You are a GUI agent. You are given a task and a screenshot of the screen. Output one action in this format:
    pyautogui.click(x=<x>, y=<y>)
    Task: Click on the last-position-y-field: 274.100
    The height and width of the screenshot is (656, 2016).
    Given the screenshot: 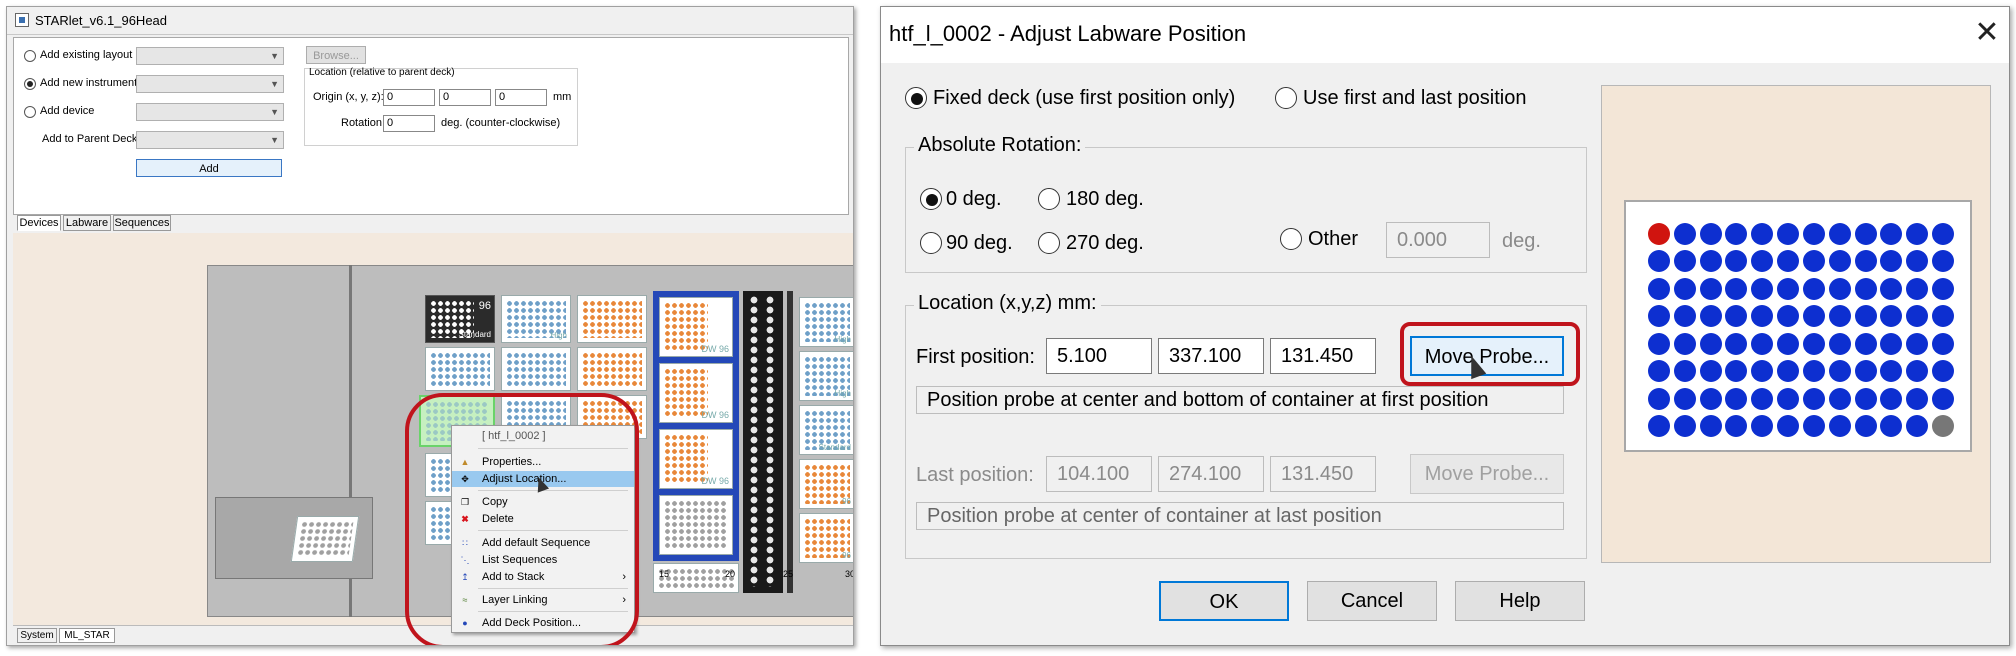 What is the action you would take?
    pyautogui.click(x=1211, y=474)
    